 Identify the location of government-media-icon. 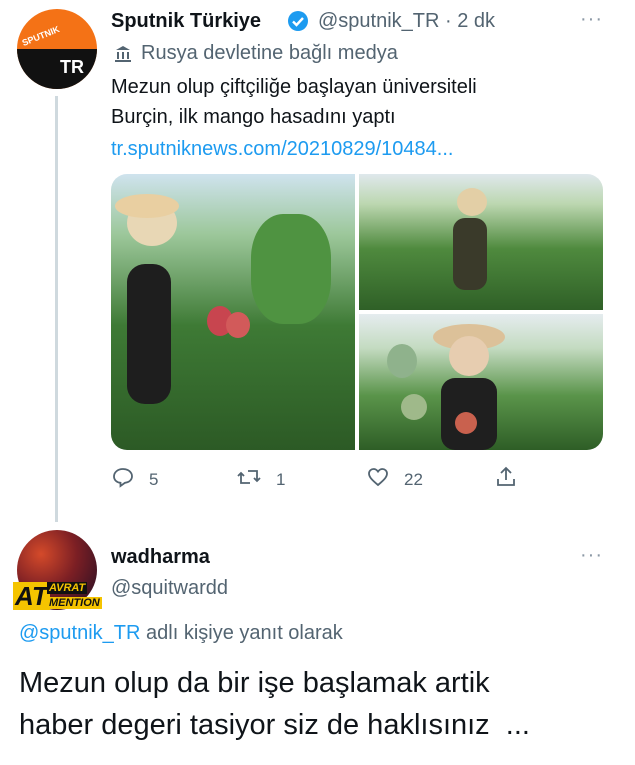
(123, 54).